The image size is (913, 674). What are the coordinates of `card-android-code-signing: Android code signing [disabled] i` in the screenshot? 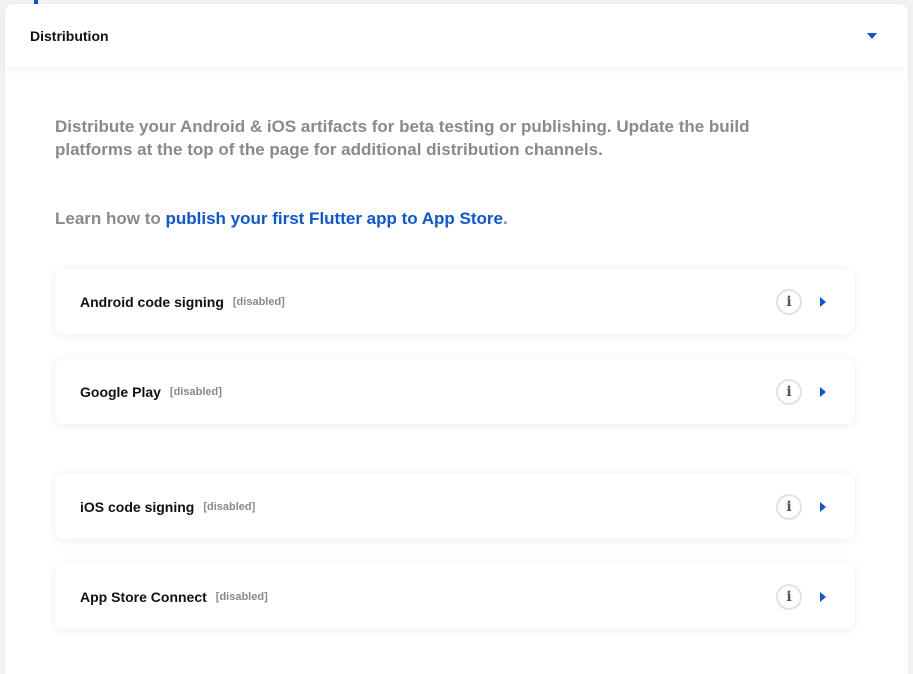 It's located at (454, 301).